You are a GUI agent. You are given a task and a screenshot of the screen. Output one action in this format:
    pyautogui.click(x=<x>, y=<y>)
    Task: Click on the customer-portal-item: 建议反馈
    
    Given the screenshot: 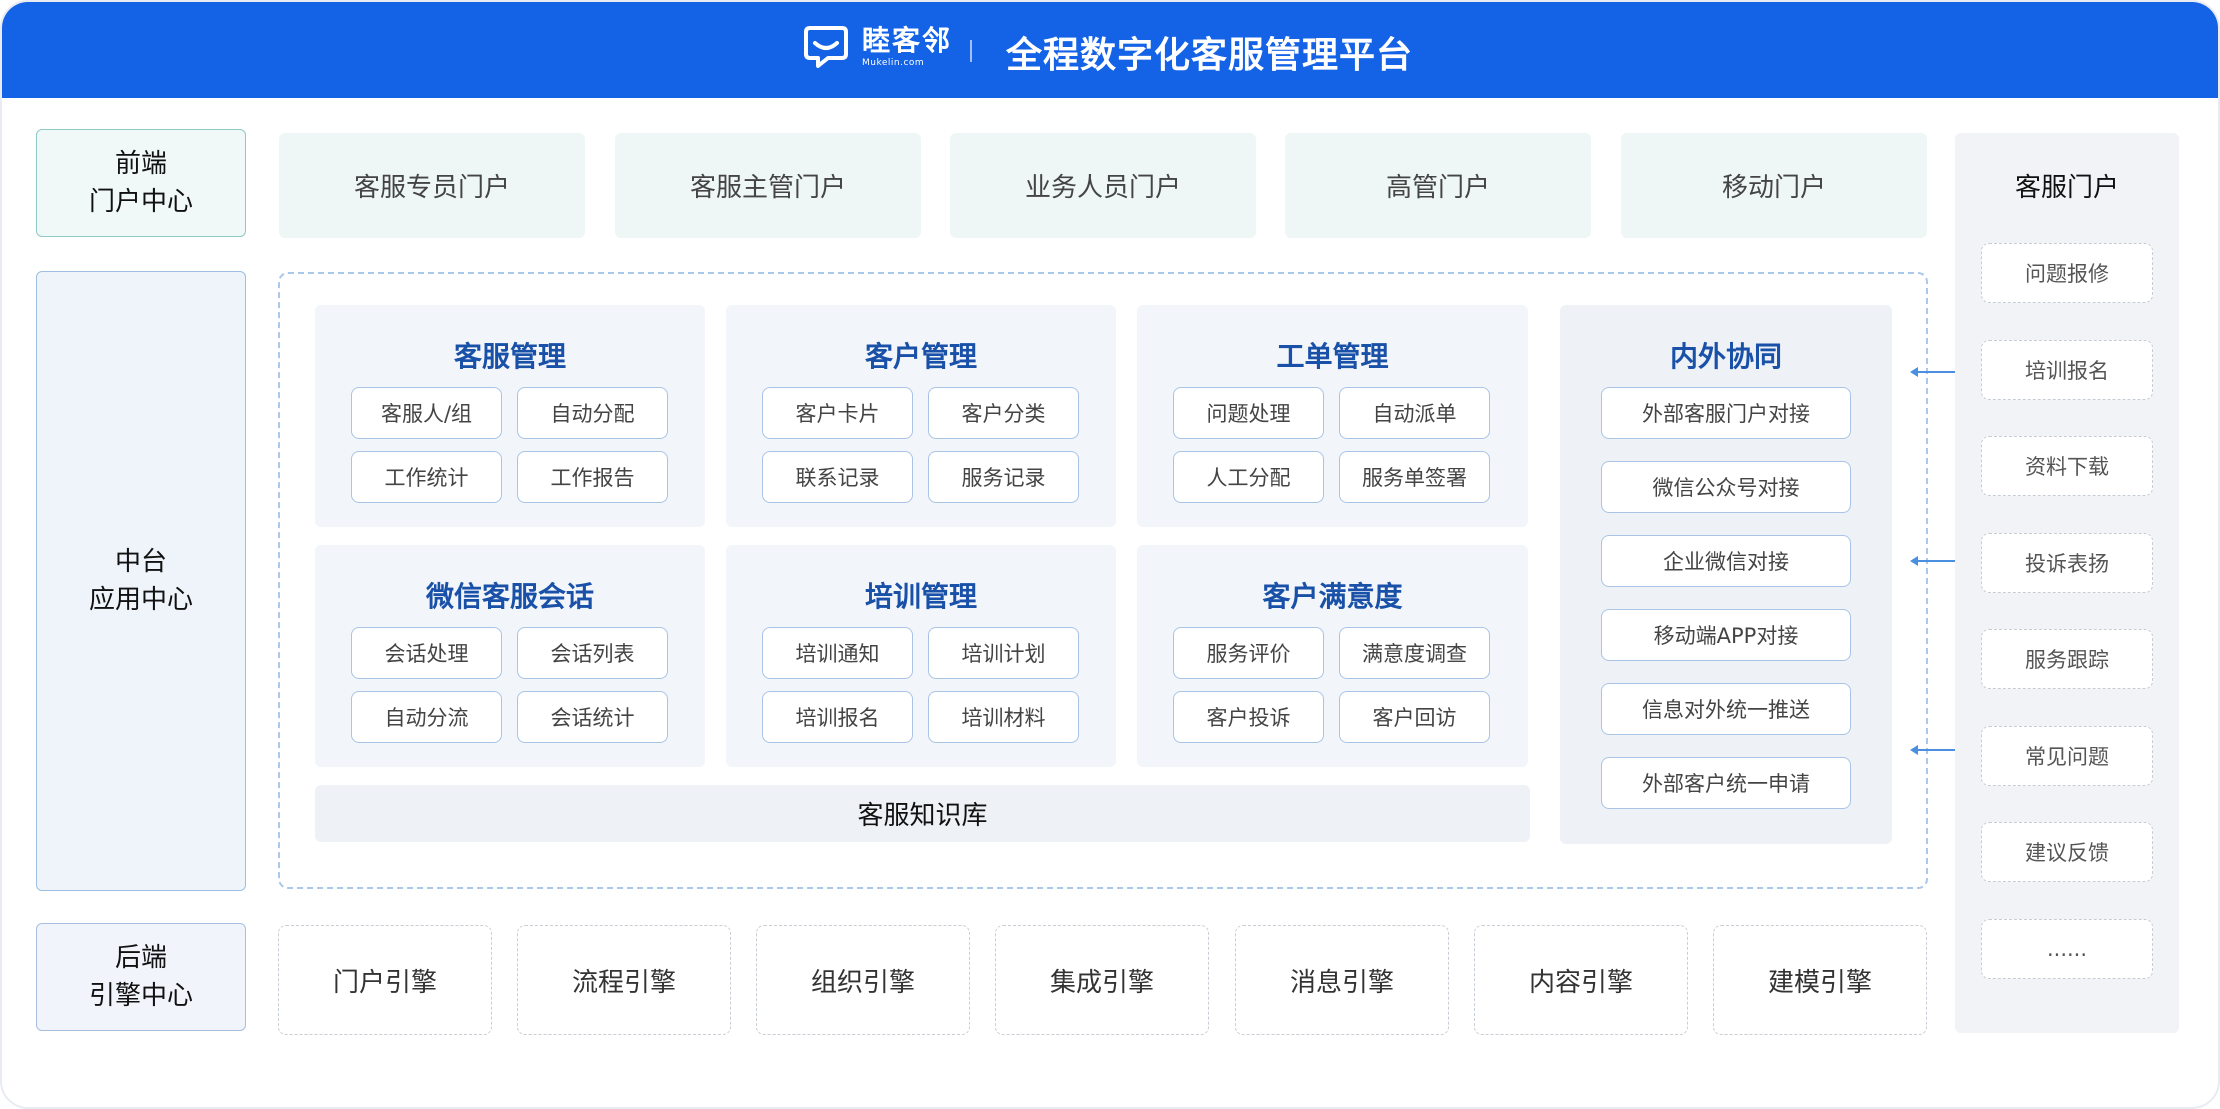 What is the action you would take?
    pyautogui.click(x=2067, y=852)
    